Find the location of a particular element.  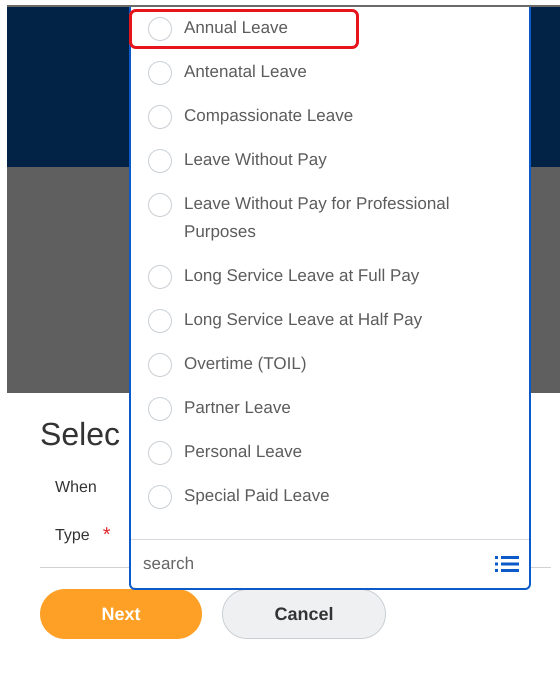

option-item: Personal Leave is located at coordinates (330, 453).